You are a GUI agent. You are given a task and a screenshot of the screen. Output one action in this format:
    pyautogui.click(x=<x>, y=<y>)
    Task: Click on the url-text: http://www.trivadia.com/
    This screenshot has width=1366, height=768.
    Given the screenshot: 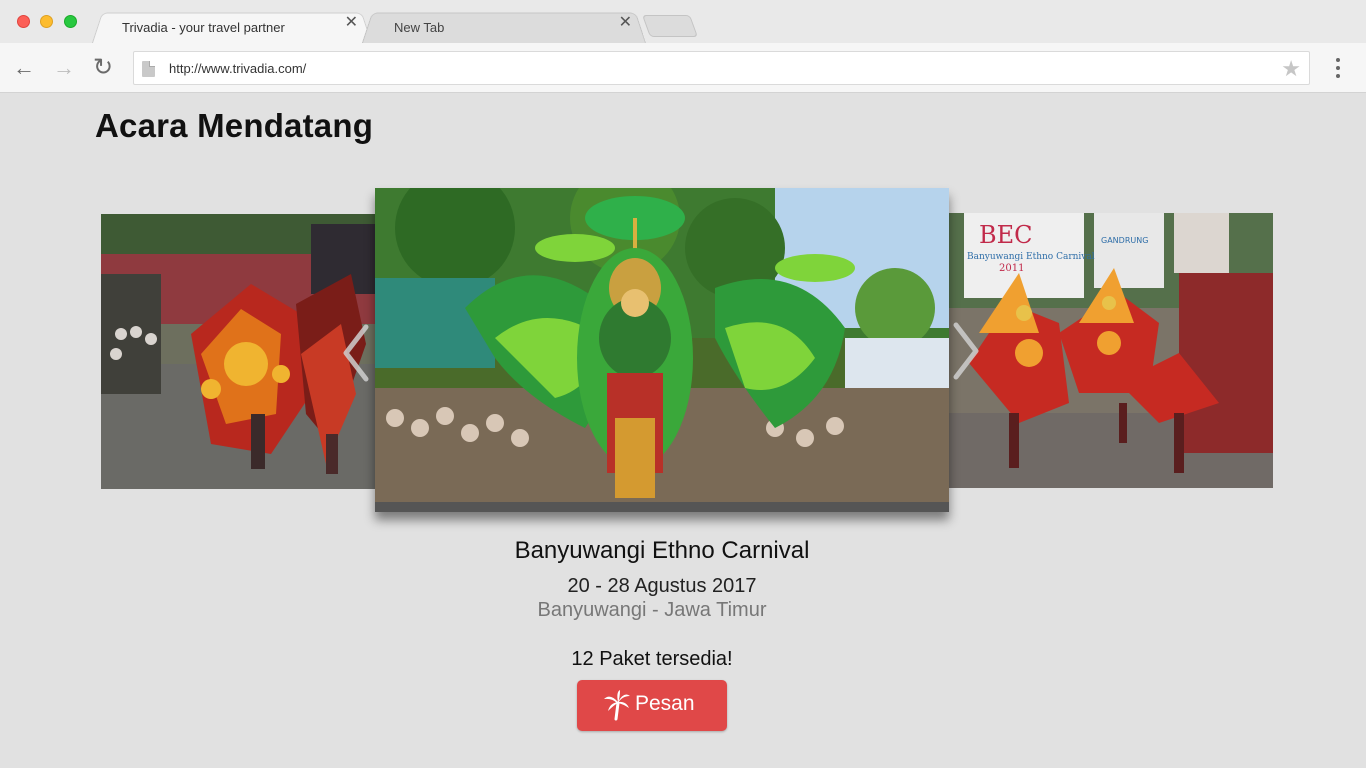 What is the action you would take?
    pyautogui.click(x=237, y=68)
    